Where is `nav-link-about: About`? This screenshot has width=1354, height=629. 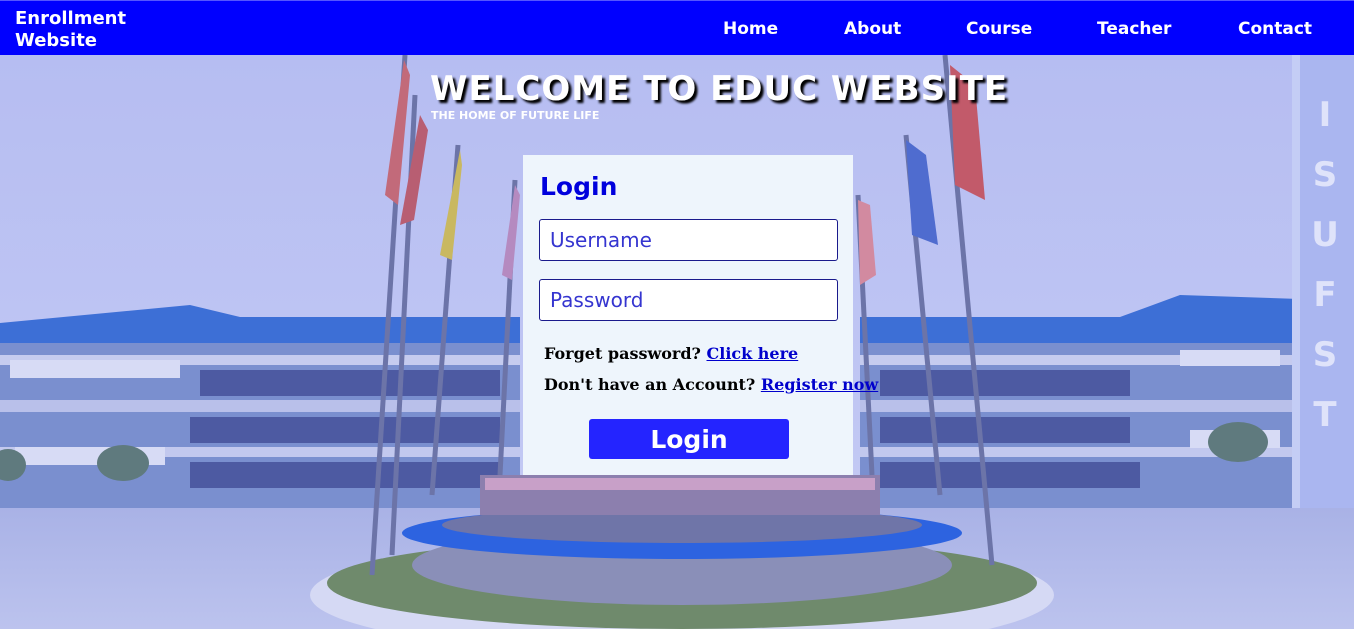 nav-link-about: About is located at coordinates (872, 29).